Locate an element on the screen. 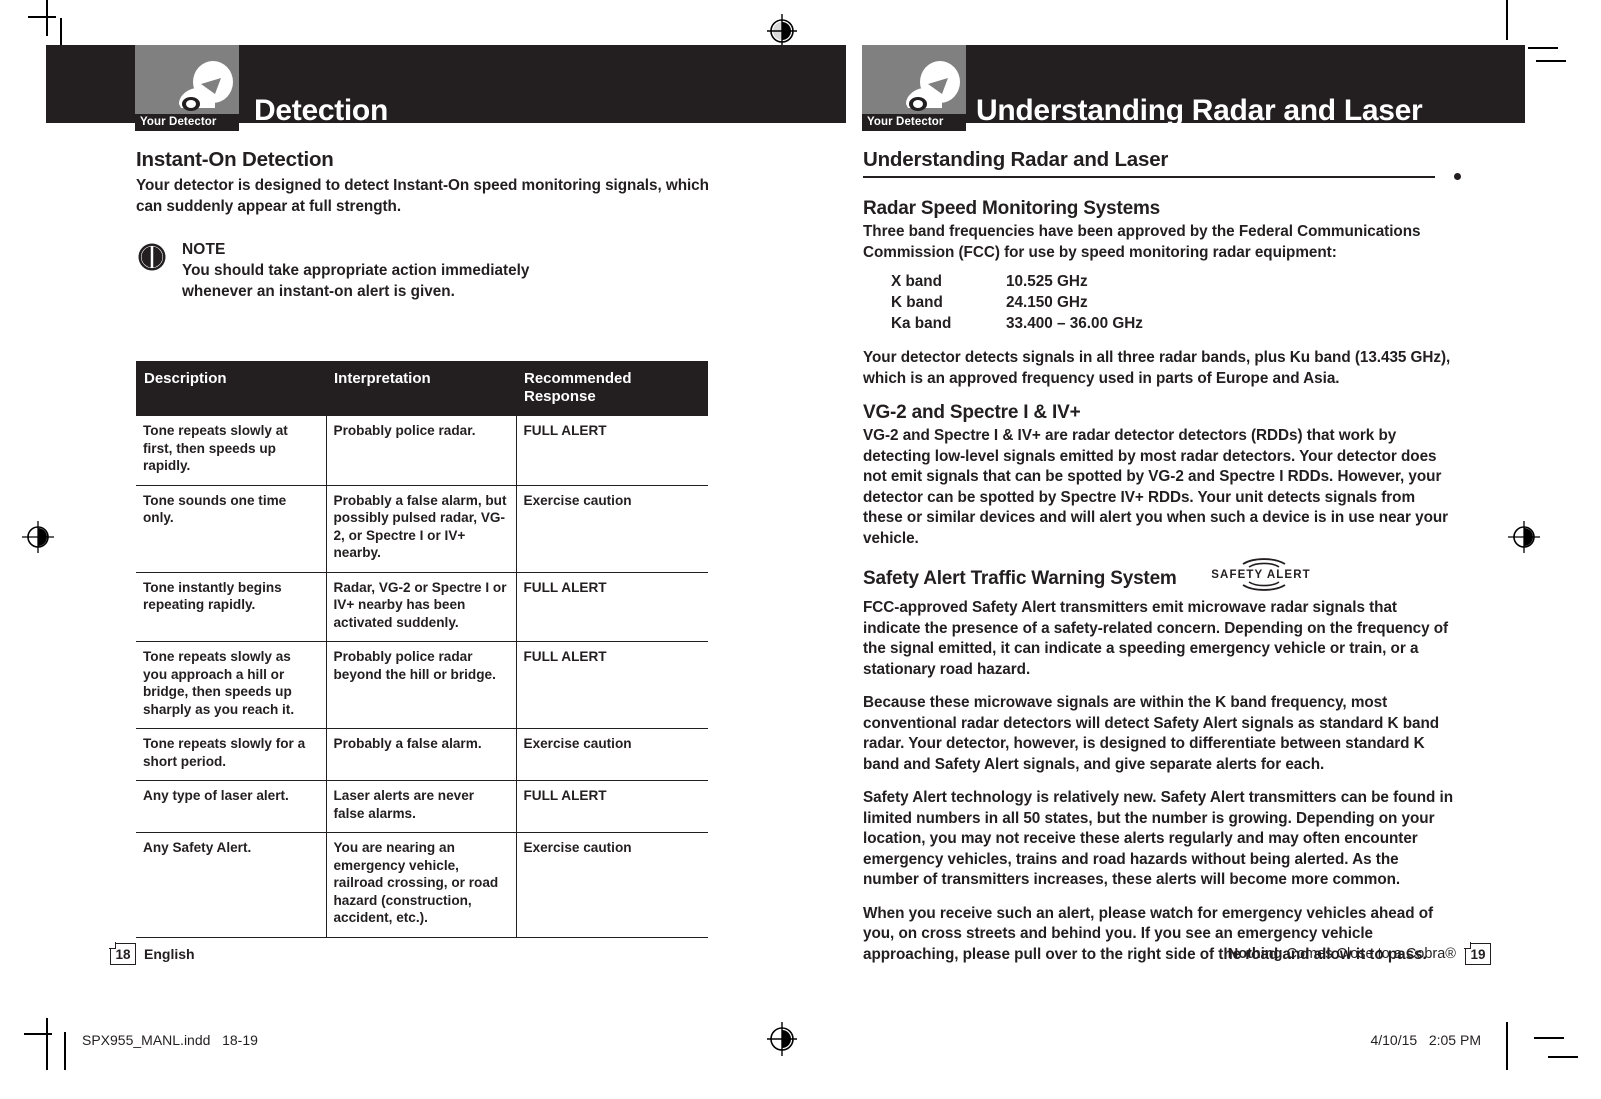 The height and width of the screenshot is (1099, 1601). crop-mark-bottom-right-bar is located at coordinates (1549, 1038).